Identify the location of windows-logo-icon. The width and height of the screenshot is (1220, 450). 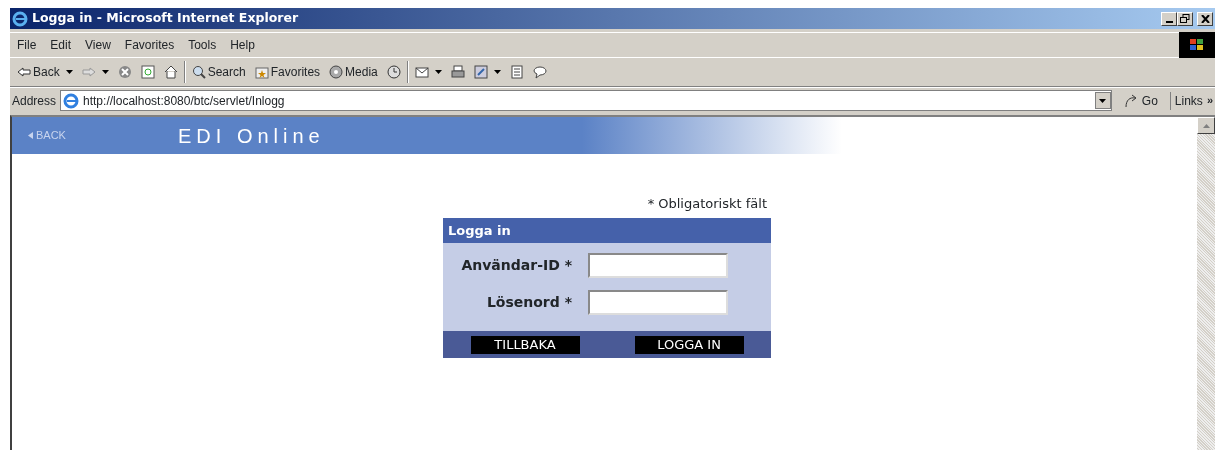
(1197, 45).